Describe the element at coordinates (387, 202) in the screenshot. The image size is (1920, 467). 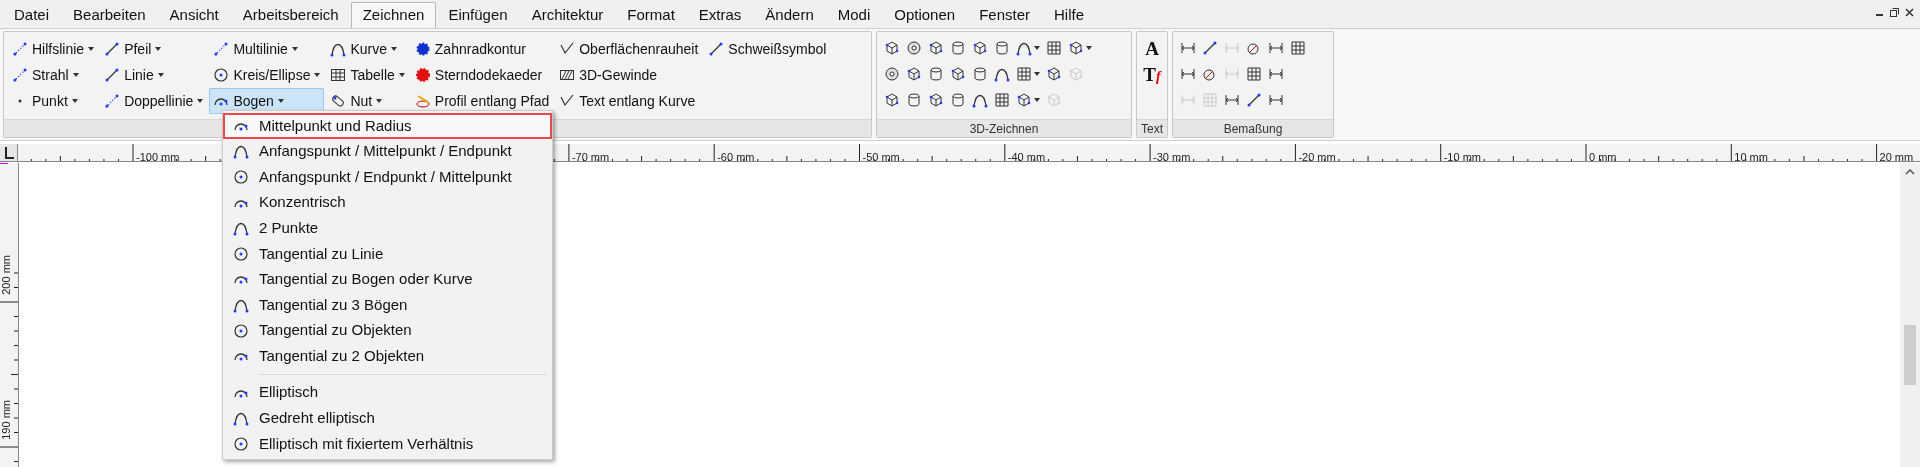
I see `menu-item: Konzentrisch` at that location.